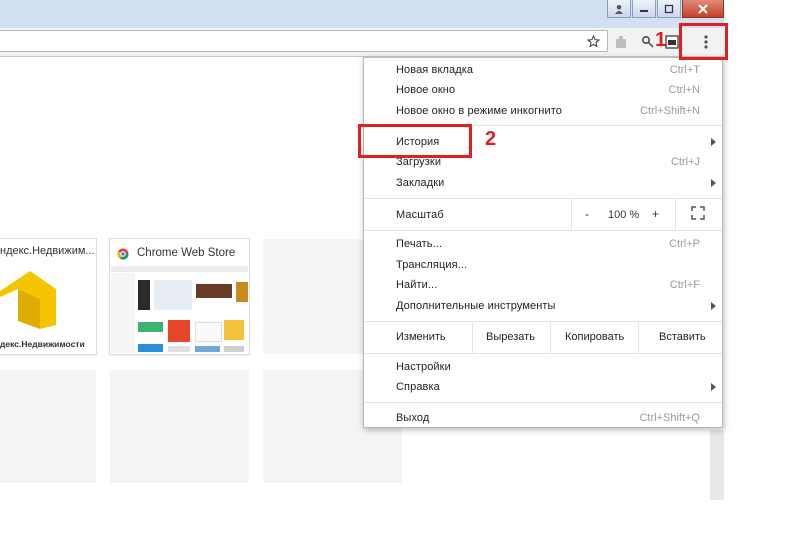  I want to click on scrollbar, so click(717, 465).